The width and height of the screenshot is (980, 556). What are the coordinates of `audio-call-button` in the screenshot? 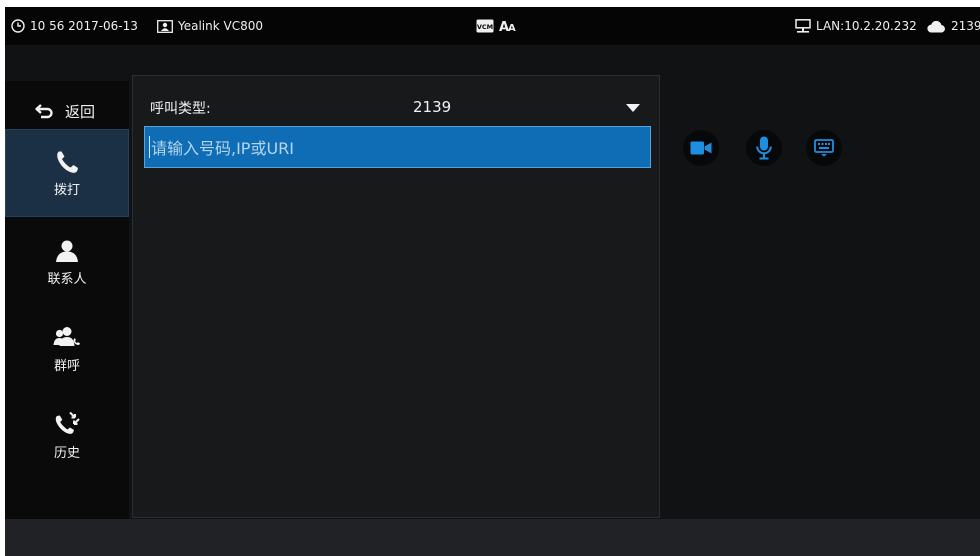 It's located at (764, 148).